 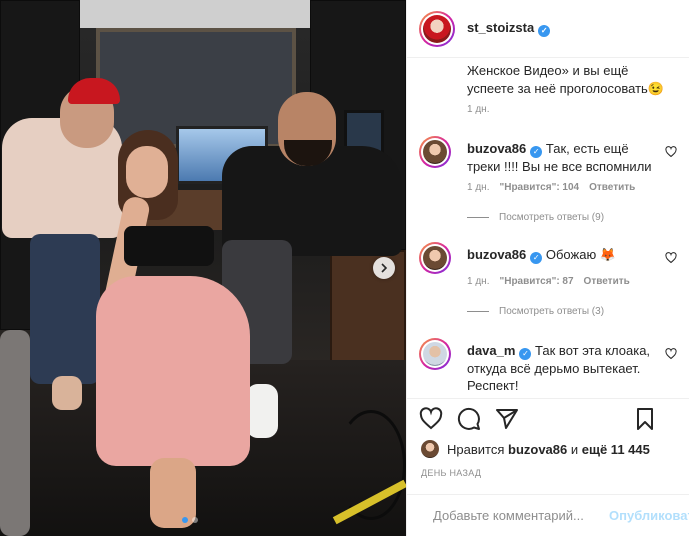 I want to click on likes-joiner: и, so click(x=574, y=449).